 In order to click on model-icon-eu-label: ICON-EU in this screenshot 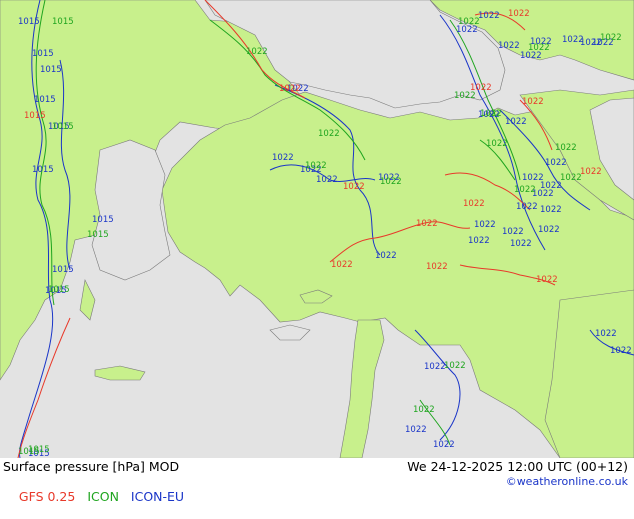, I will do `click(157, 496)`.